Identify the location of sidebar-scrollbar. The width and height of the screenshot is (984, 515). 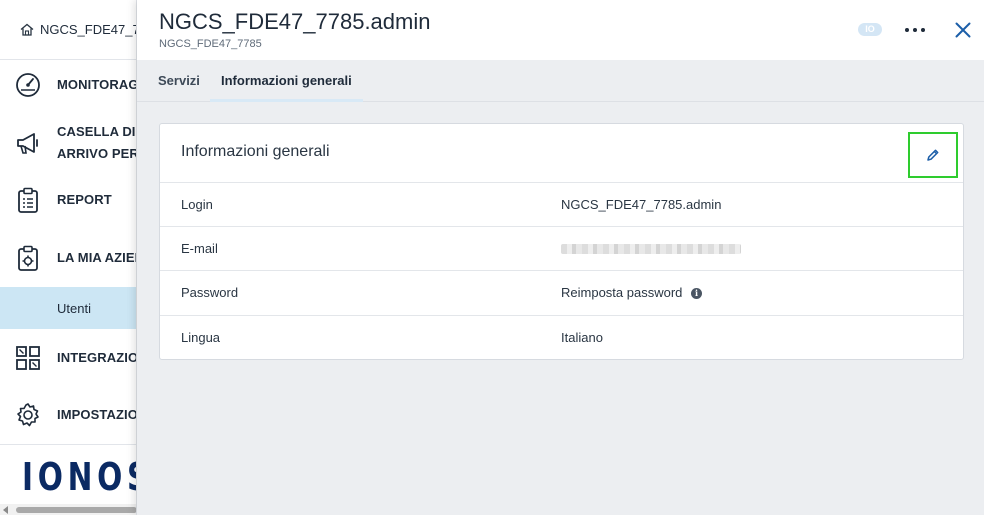
(68, 509).